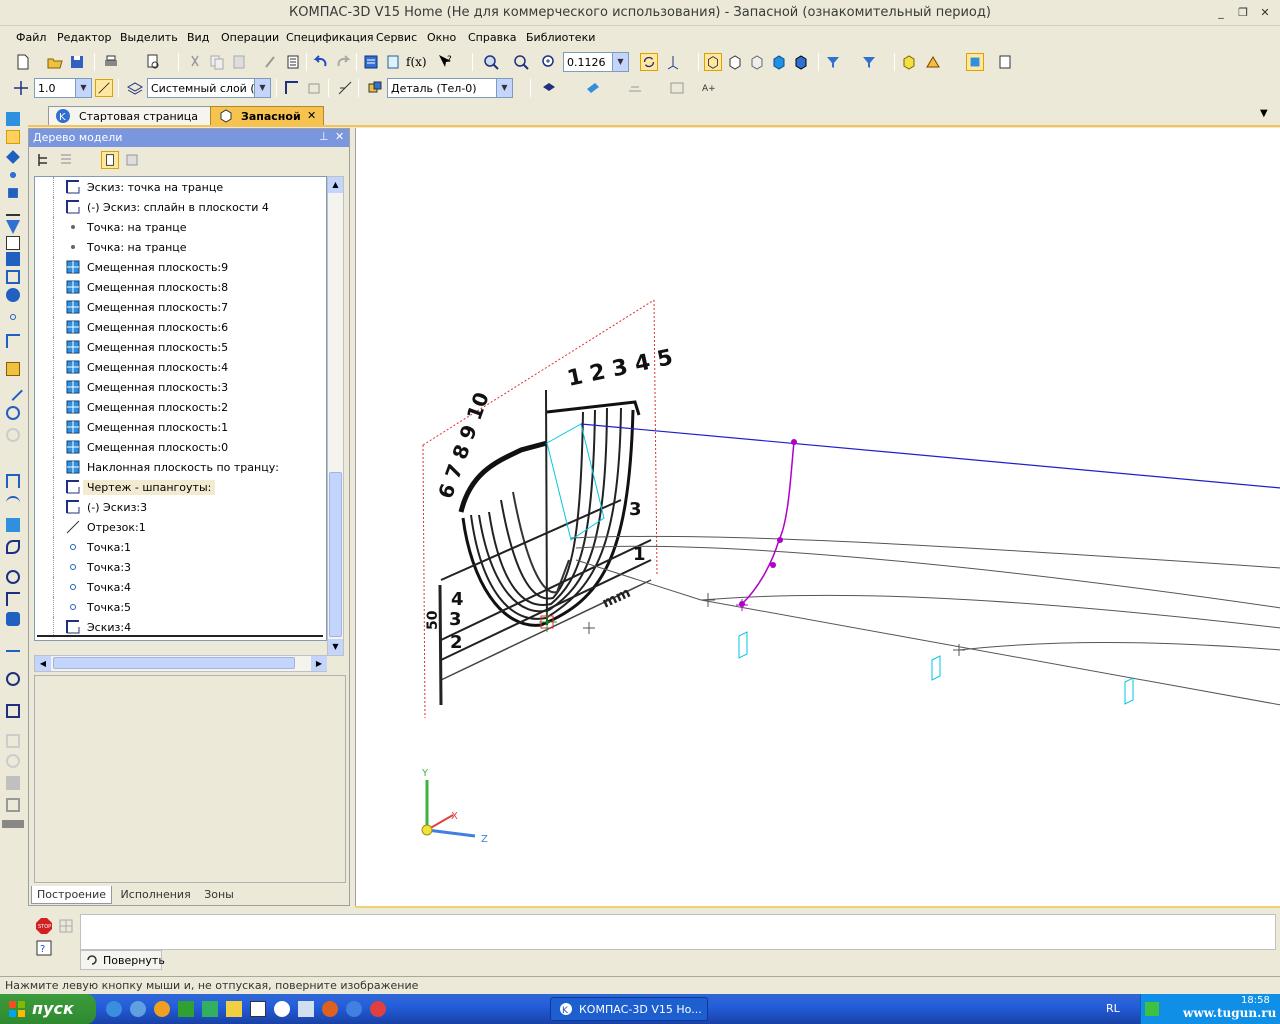 Image resolution: width=1280 pixels, height=1024 pixels. Describe the element at coordinates (267, 116) in the screenshot. I see `tab-spare: Запасной ✕` at that location.